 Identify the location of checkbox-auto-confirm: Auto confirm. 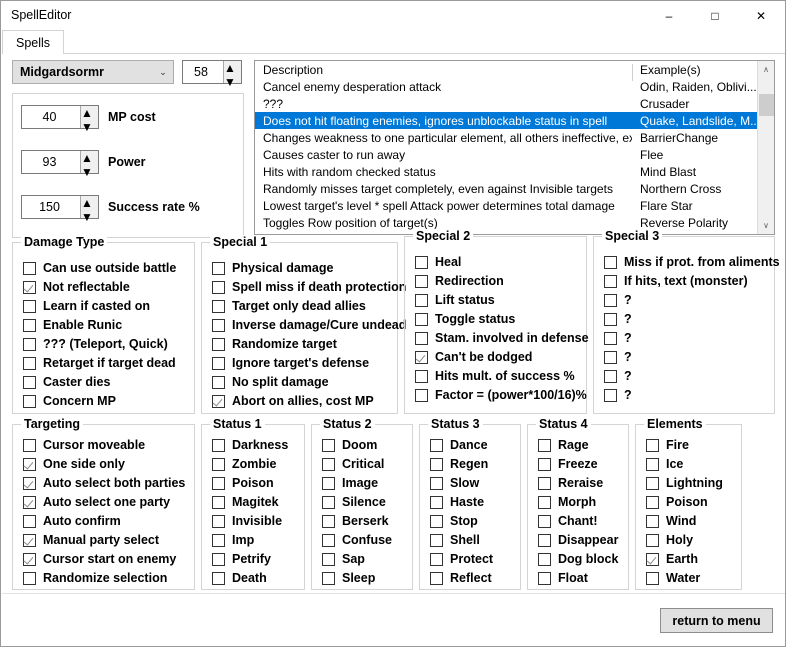
(72, 521).